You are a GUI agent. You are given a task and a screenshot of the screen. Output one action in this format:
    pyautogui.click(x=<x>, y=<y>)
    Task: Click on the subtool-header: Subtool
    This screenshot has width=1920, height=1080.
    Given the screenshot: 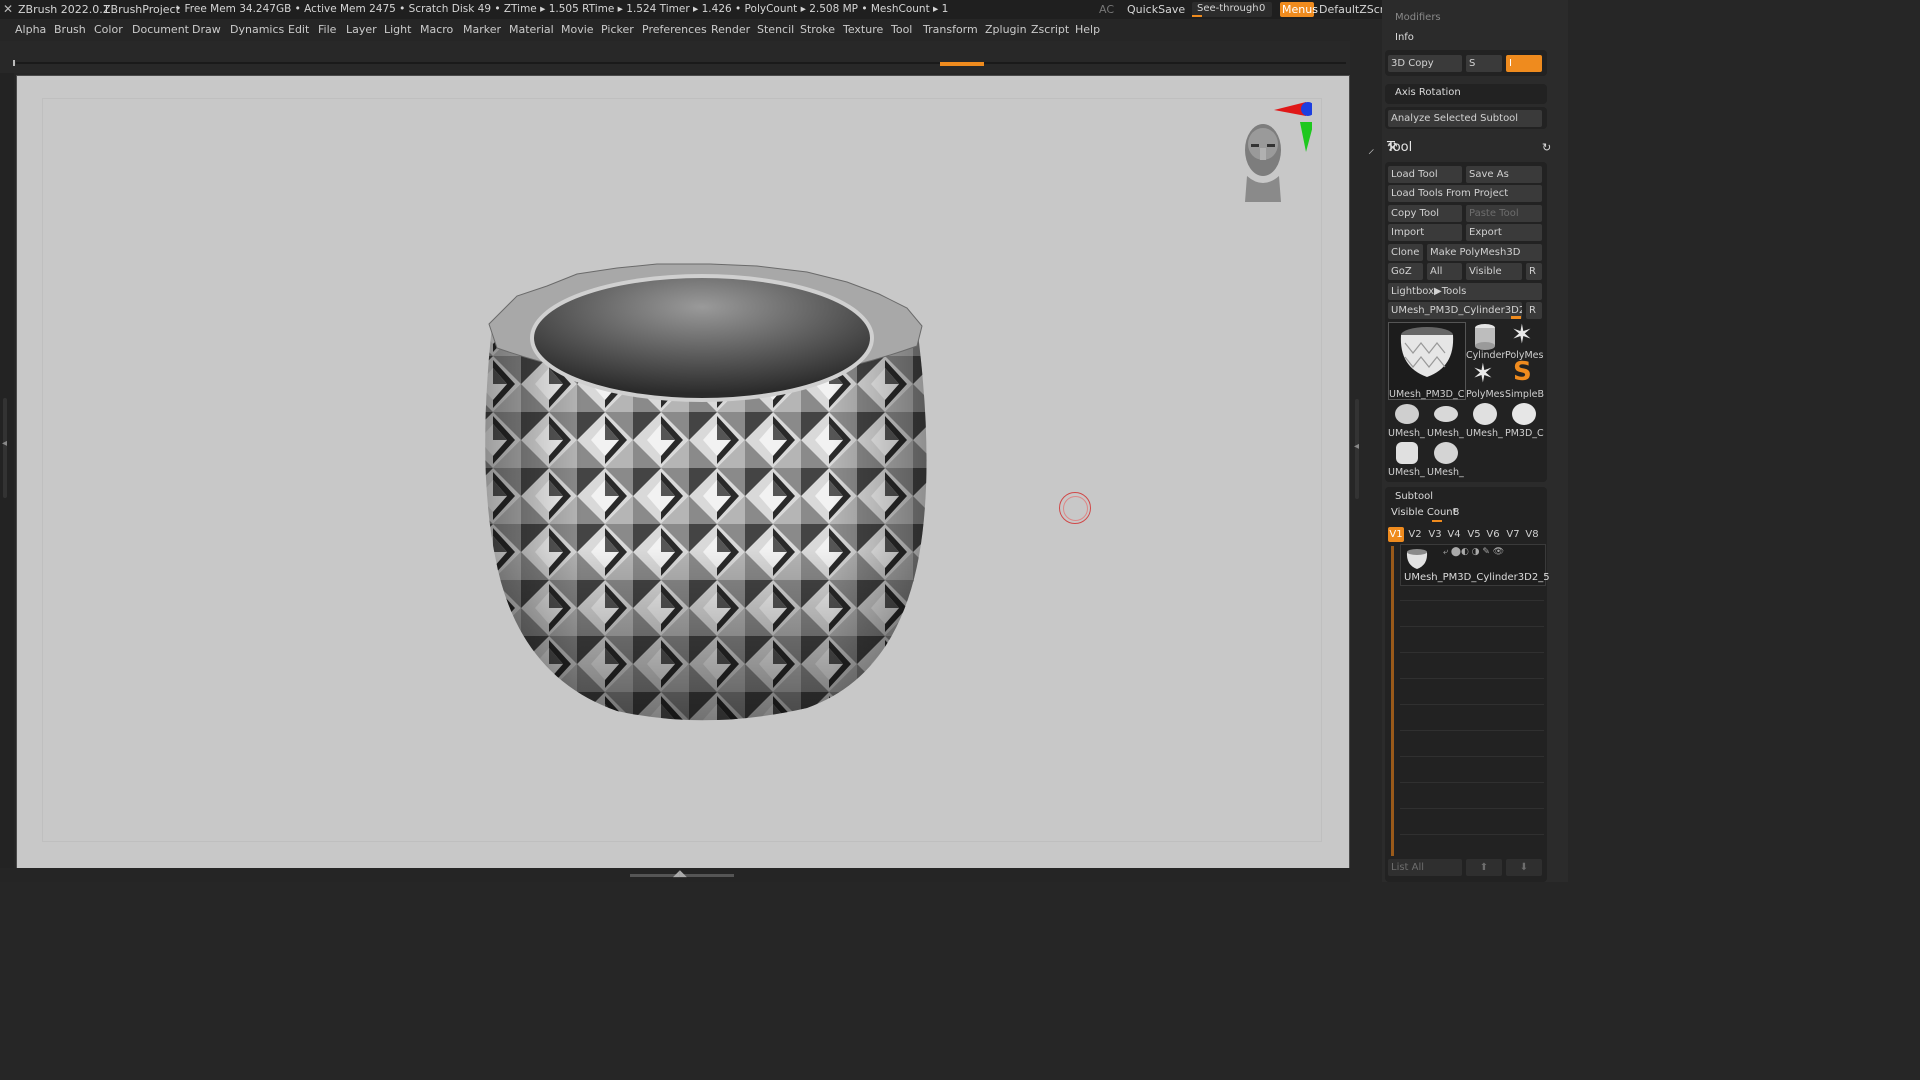 What is the action you would take?
    pyautogui.click(x=1414, y=496)
    